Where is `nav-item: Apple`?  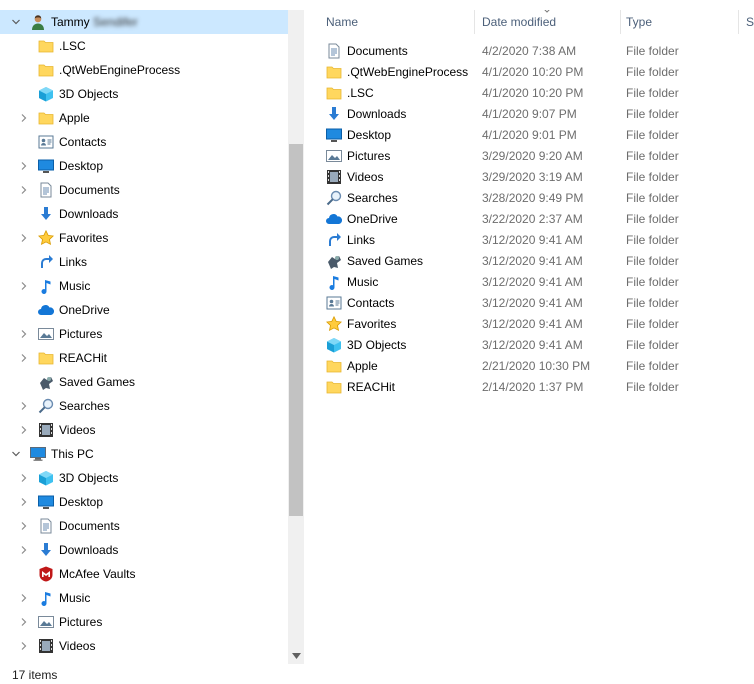
nav-item: Apple is located at coordinates (144, 118).